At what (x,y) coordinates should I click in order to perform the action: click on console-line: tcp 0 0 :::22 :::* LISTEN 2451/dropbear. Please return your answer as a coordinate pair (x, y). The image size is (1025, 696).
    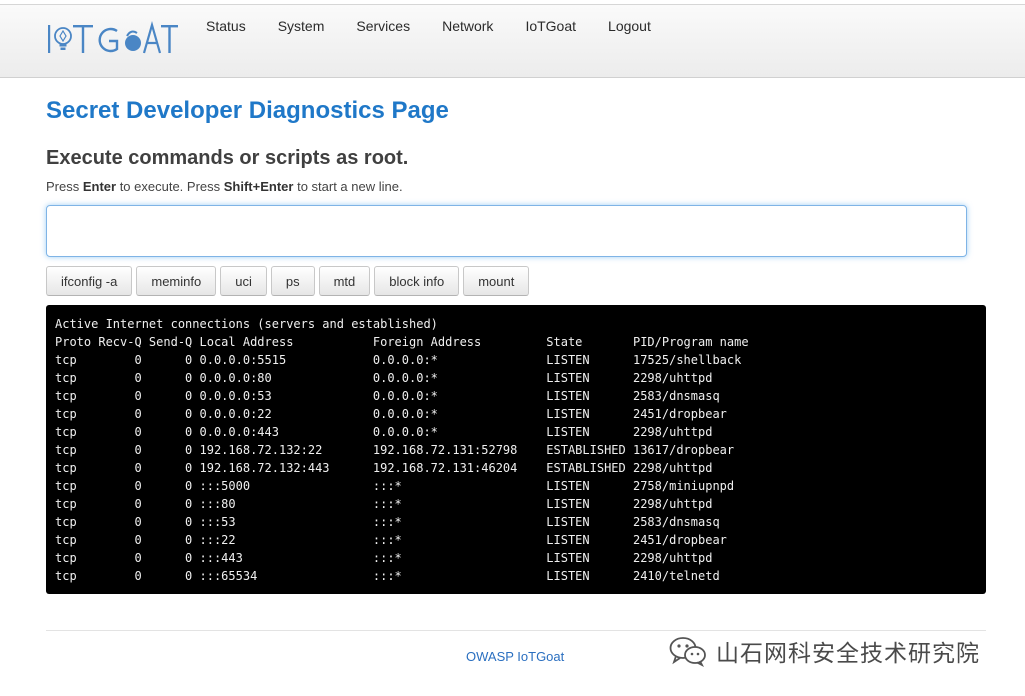
    Looking at the image, I should click on (391, 540).